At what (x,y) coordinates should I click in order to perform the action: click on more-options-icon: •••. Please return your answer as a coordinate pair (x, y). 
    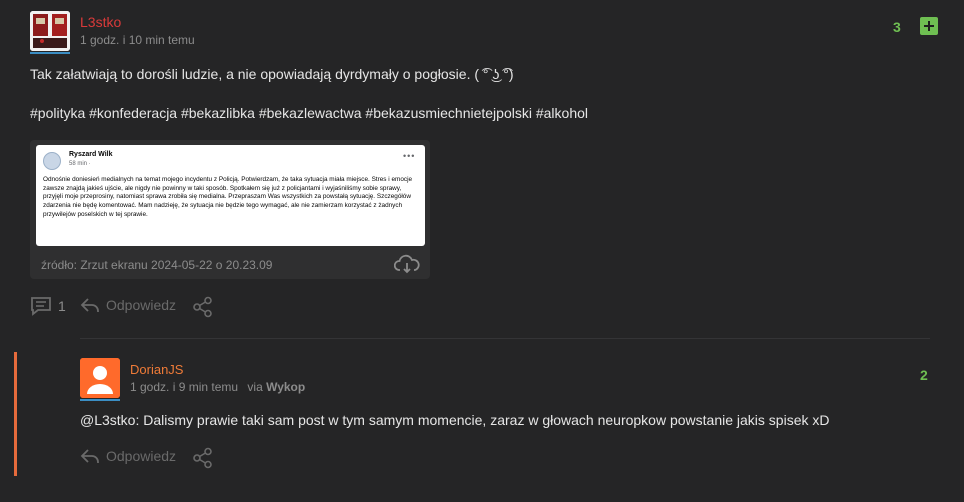
    Looking at the image, I should click on (409, 156).